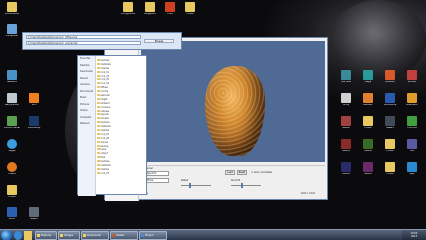  Describe the element at coordinates (105, 173) in the screenshot. I see `list-item-label: rock_07` at that location.